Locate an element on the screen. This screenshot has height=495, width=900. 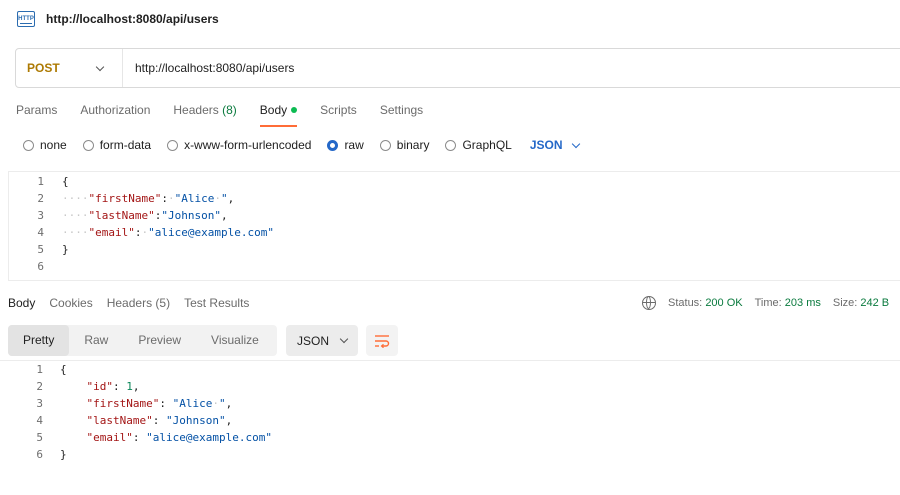
http-request-icon: HTTP is located at coordinates (26, 19).